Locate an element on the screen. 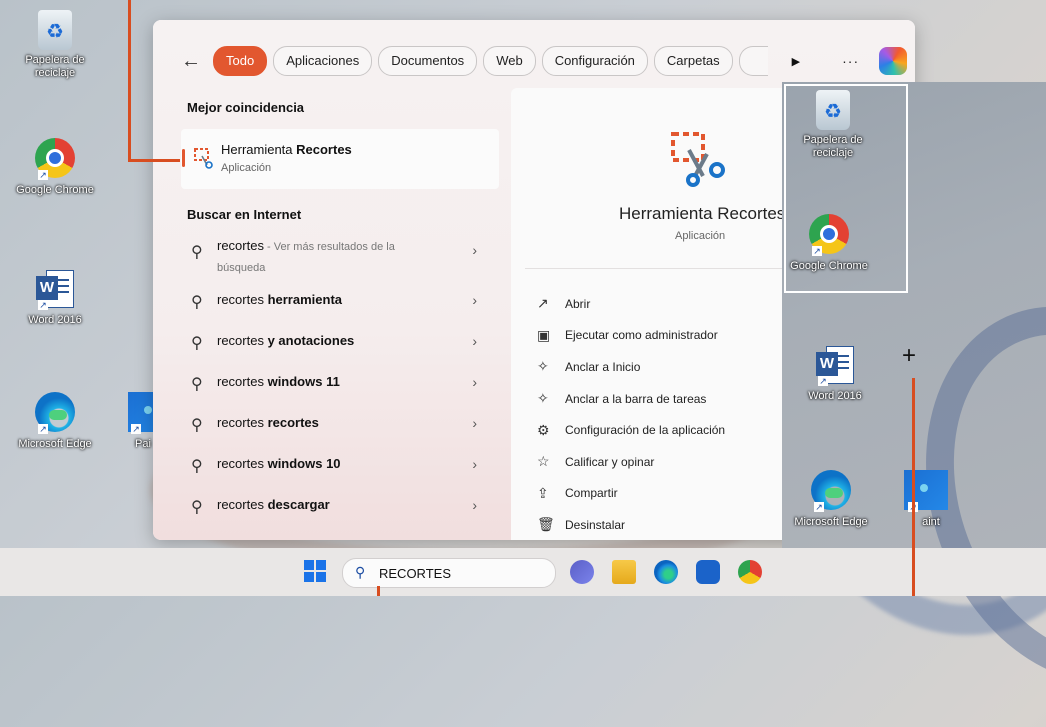  action-app-settings: ⚙ Configuración de la aplicación is located at coordinates (631, 430).